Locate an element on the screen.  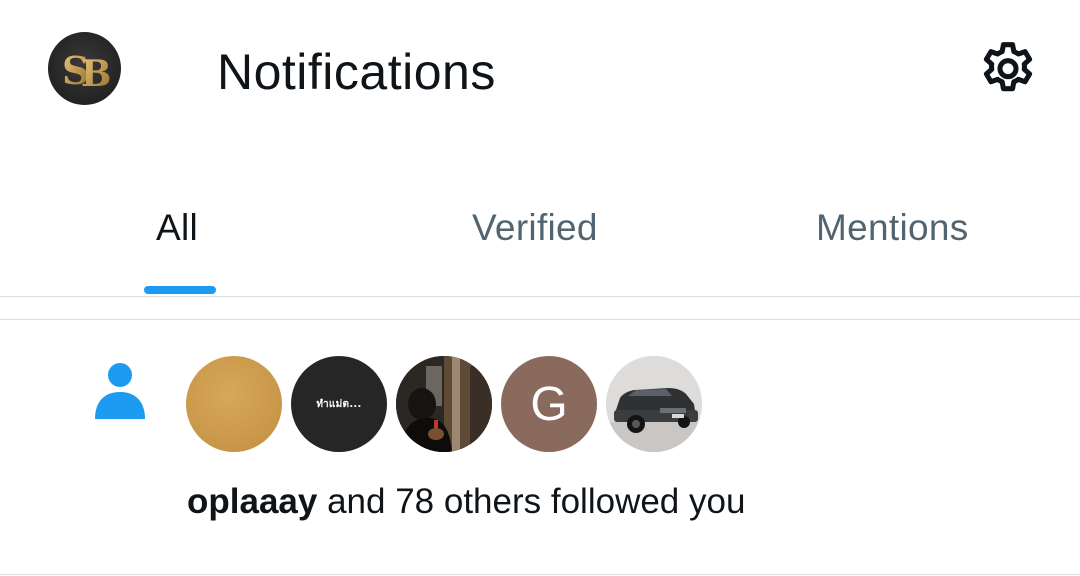
photo-image is located at coordinates (444, 404).